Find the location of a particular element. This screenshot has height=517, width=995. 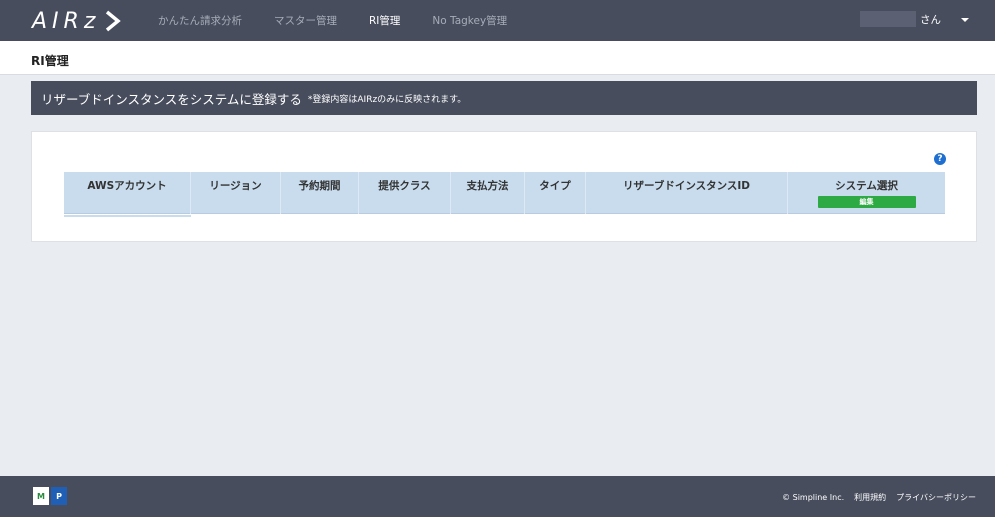

airz-logo: AIRz is located at coordinates (77, 21).